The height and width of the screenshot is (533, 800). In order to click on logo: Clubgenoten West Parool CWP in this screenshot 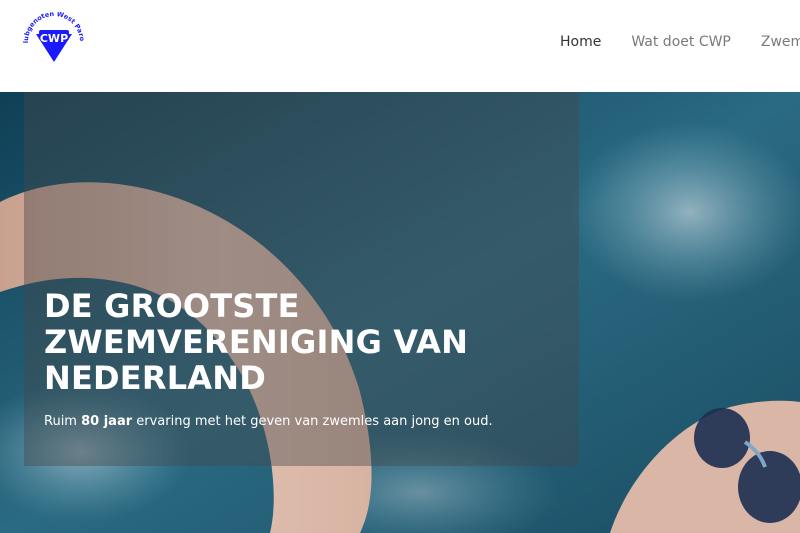, I will do `click(53, 36)`.